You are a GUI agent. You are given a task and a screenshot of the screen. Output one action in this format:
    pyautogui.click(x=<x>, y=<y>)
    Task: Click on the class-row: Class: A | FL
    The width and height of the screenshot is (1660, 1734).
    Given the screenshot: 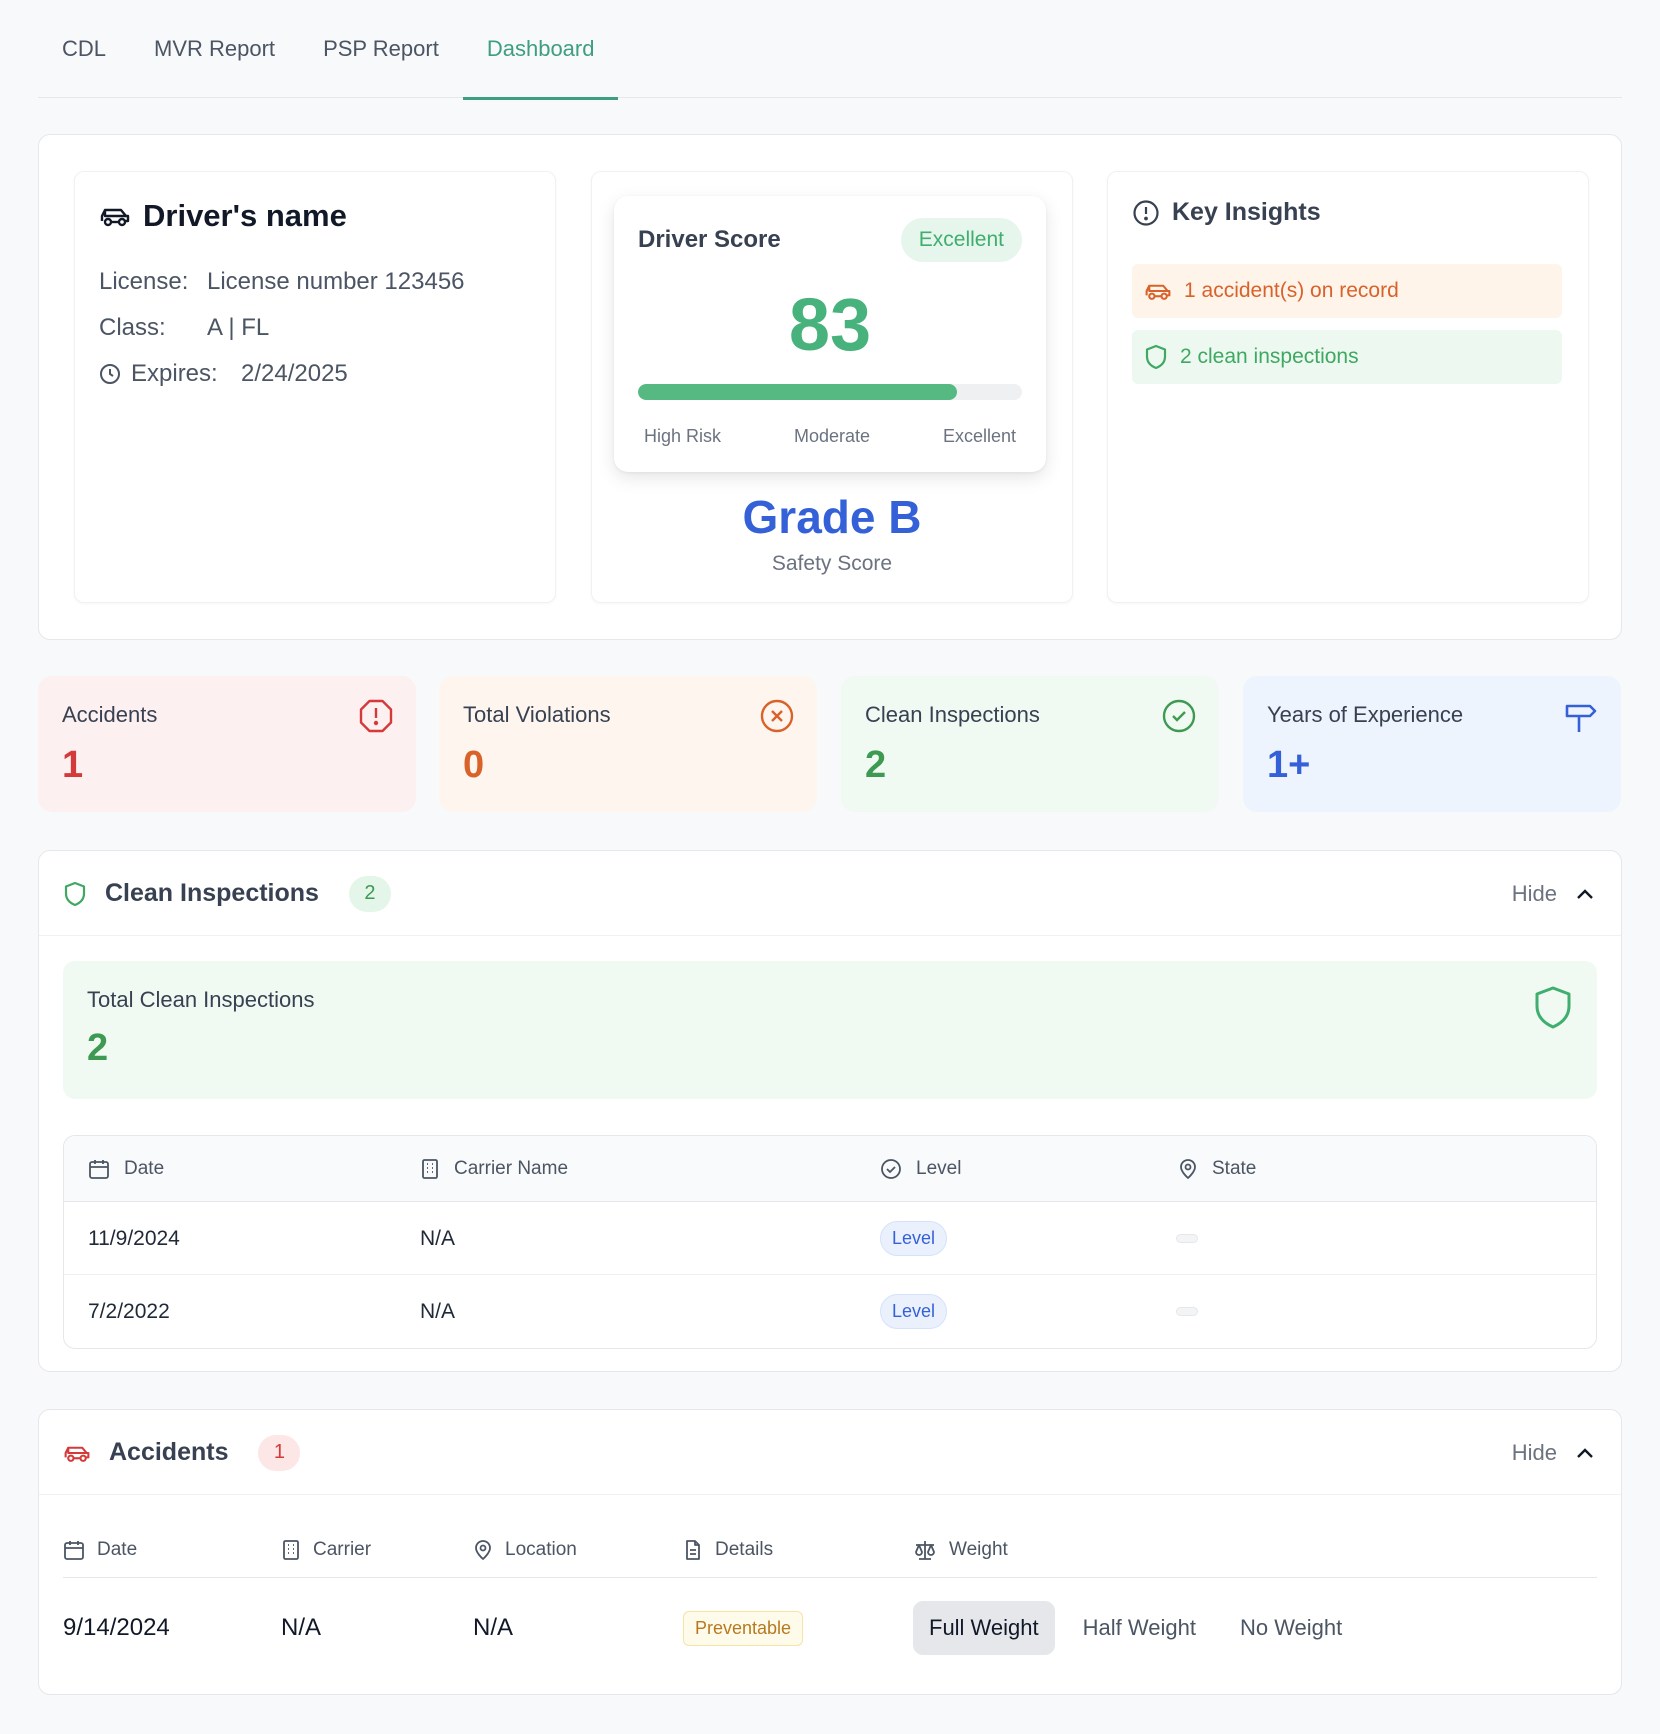 What is the action you would take?
    pyautogui.click(x=184, y=328)
    